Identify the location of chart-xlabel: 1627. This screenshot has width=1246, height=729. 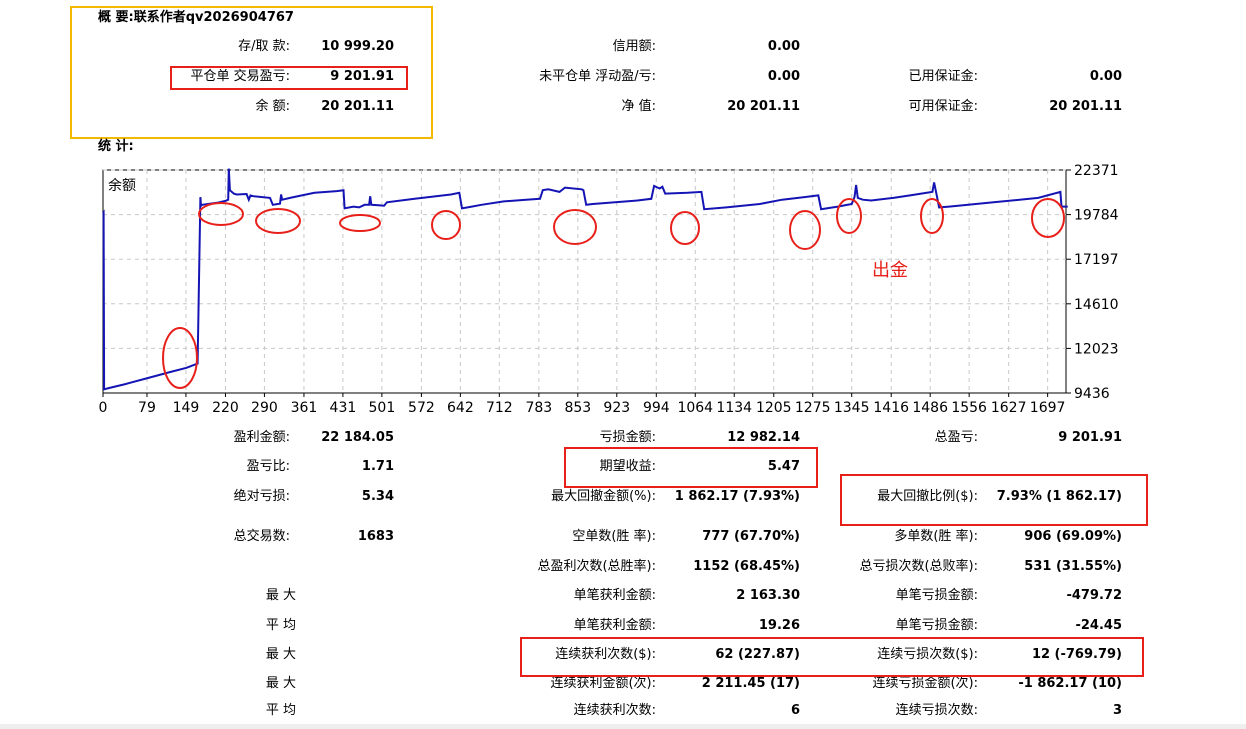
(1009, 408).